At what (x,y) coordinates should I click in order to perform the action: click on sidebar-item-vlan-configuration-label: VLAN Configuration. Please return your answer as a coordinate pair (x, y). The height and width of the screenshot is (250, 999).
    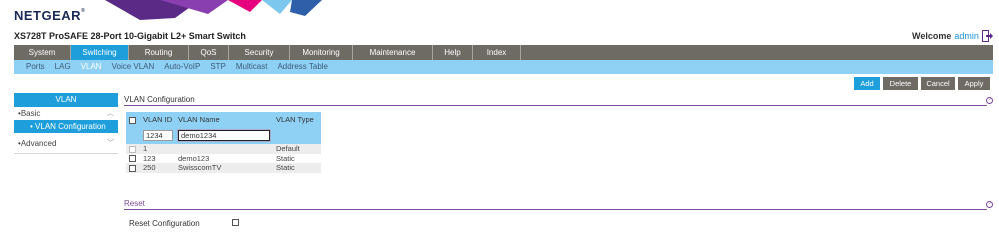
    Looking at the image, I should click on (70, 126).